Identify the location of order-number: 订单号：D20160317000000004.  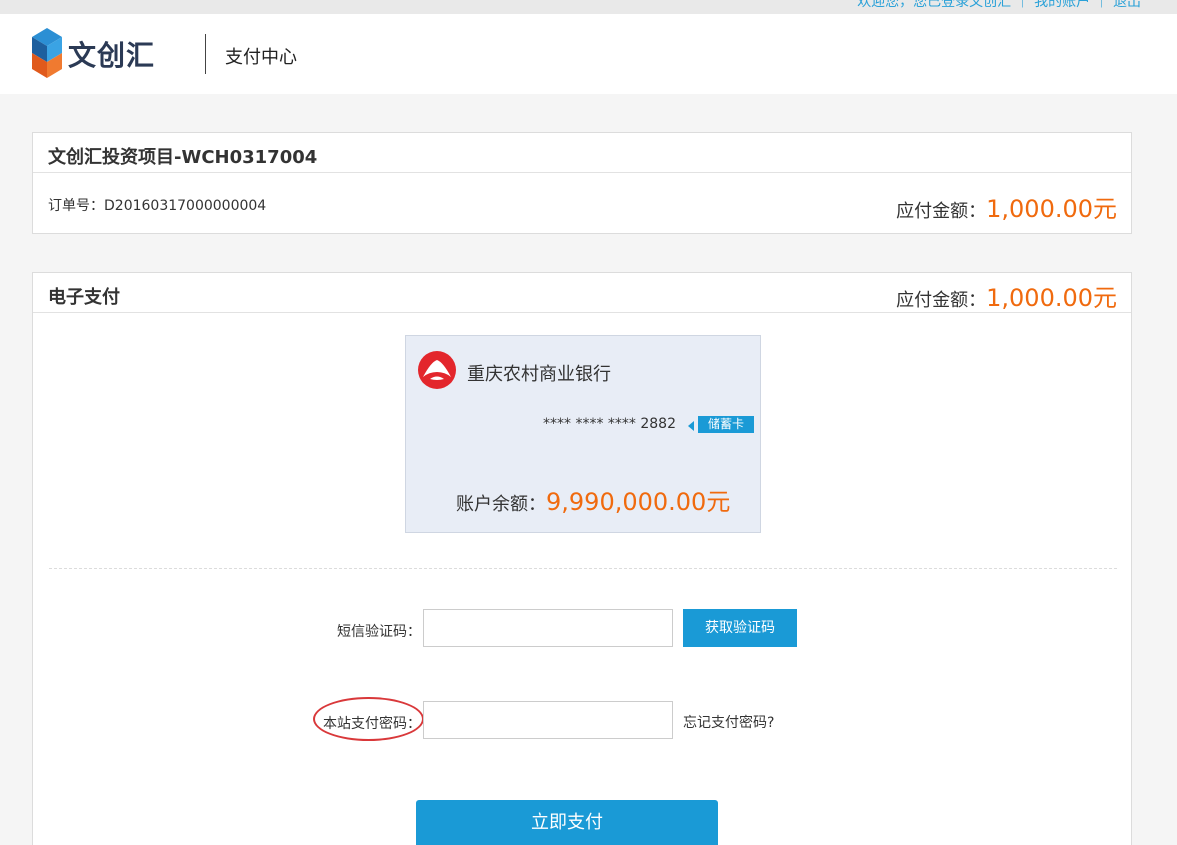
(157, 205).